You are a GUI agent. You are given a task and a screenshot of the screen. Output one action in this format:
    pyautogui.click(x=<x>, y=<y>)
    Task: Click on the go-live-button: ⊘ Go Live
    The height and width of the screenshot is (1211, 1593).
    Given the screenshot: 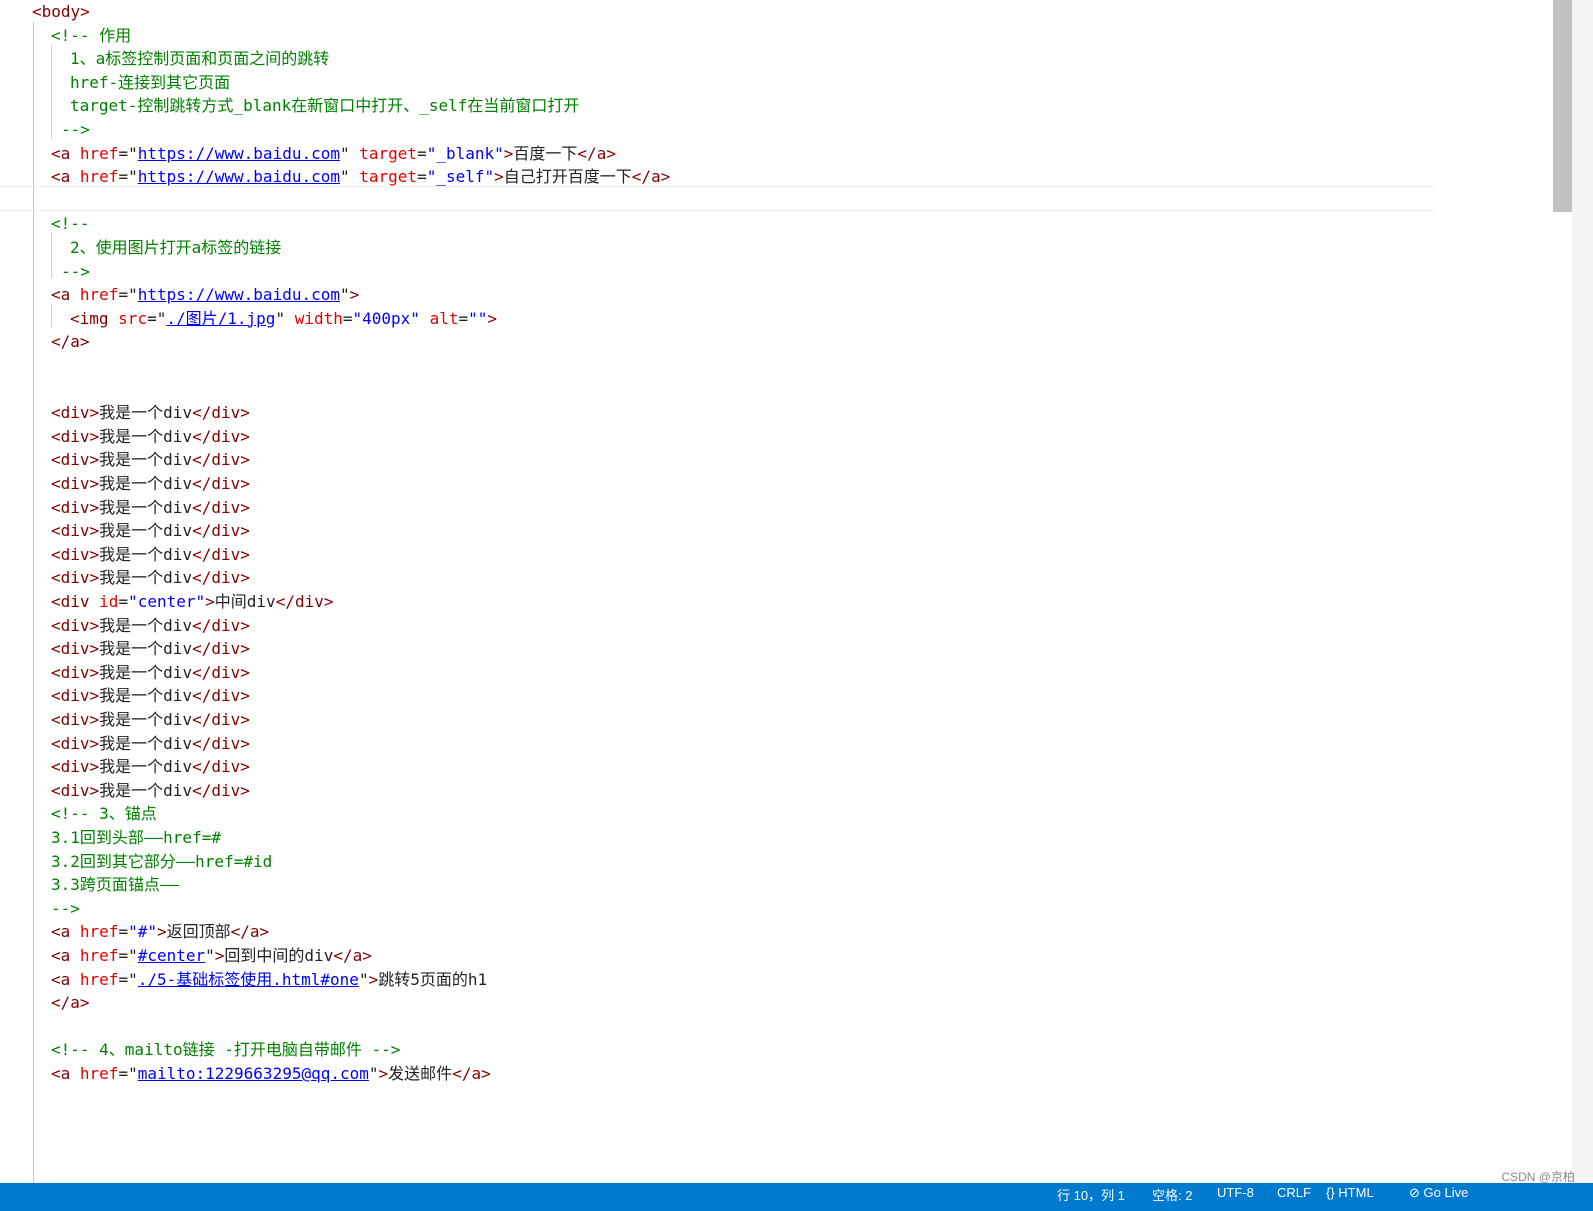 What is the action you would take?
    pyautogui.click(x=1438, y=1193)
    